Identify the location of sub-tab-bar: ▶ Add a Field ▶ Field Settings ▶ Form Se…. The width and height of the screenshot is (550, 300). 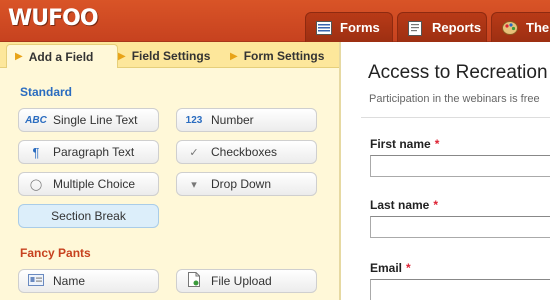
(170, 55).